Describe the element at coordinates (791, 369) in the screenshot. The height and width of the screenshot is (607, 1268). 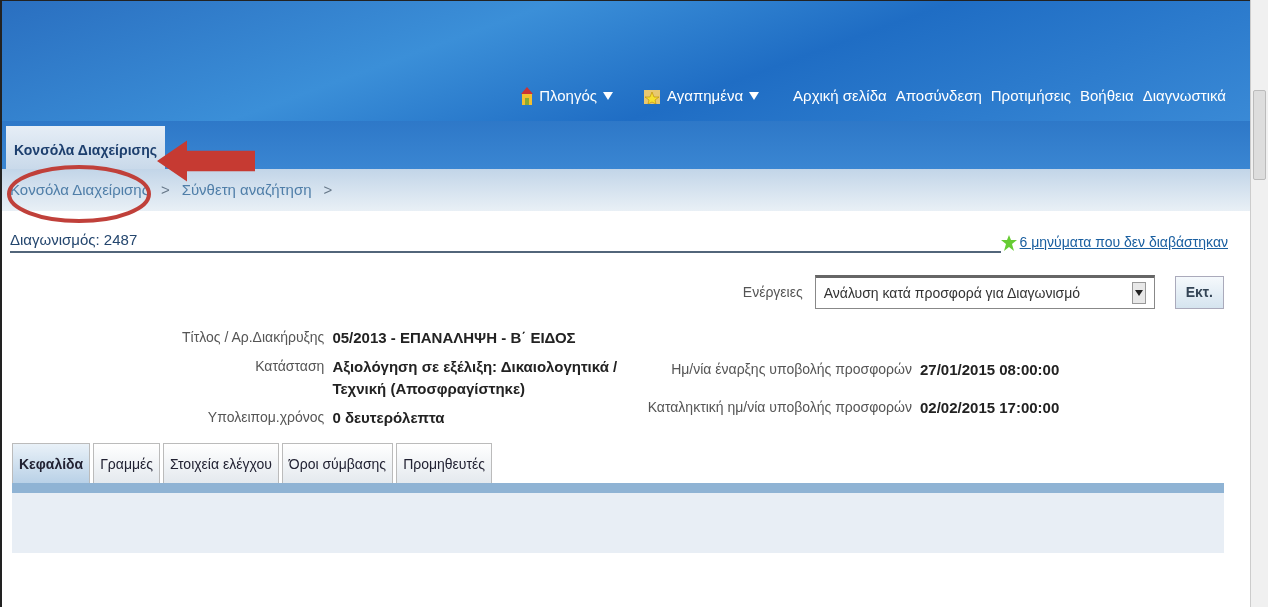
I see `field-label: Ημ/νία έναρξης υποβολής προσφορών` at that location.